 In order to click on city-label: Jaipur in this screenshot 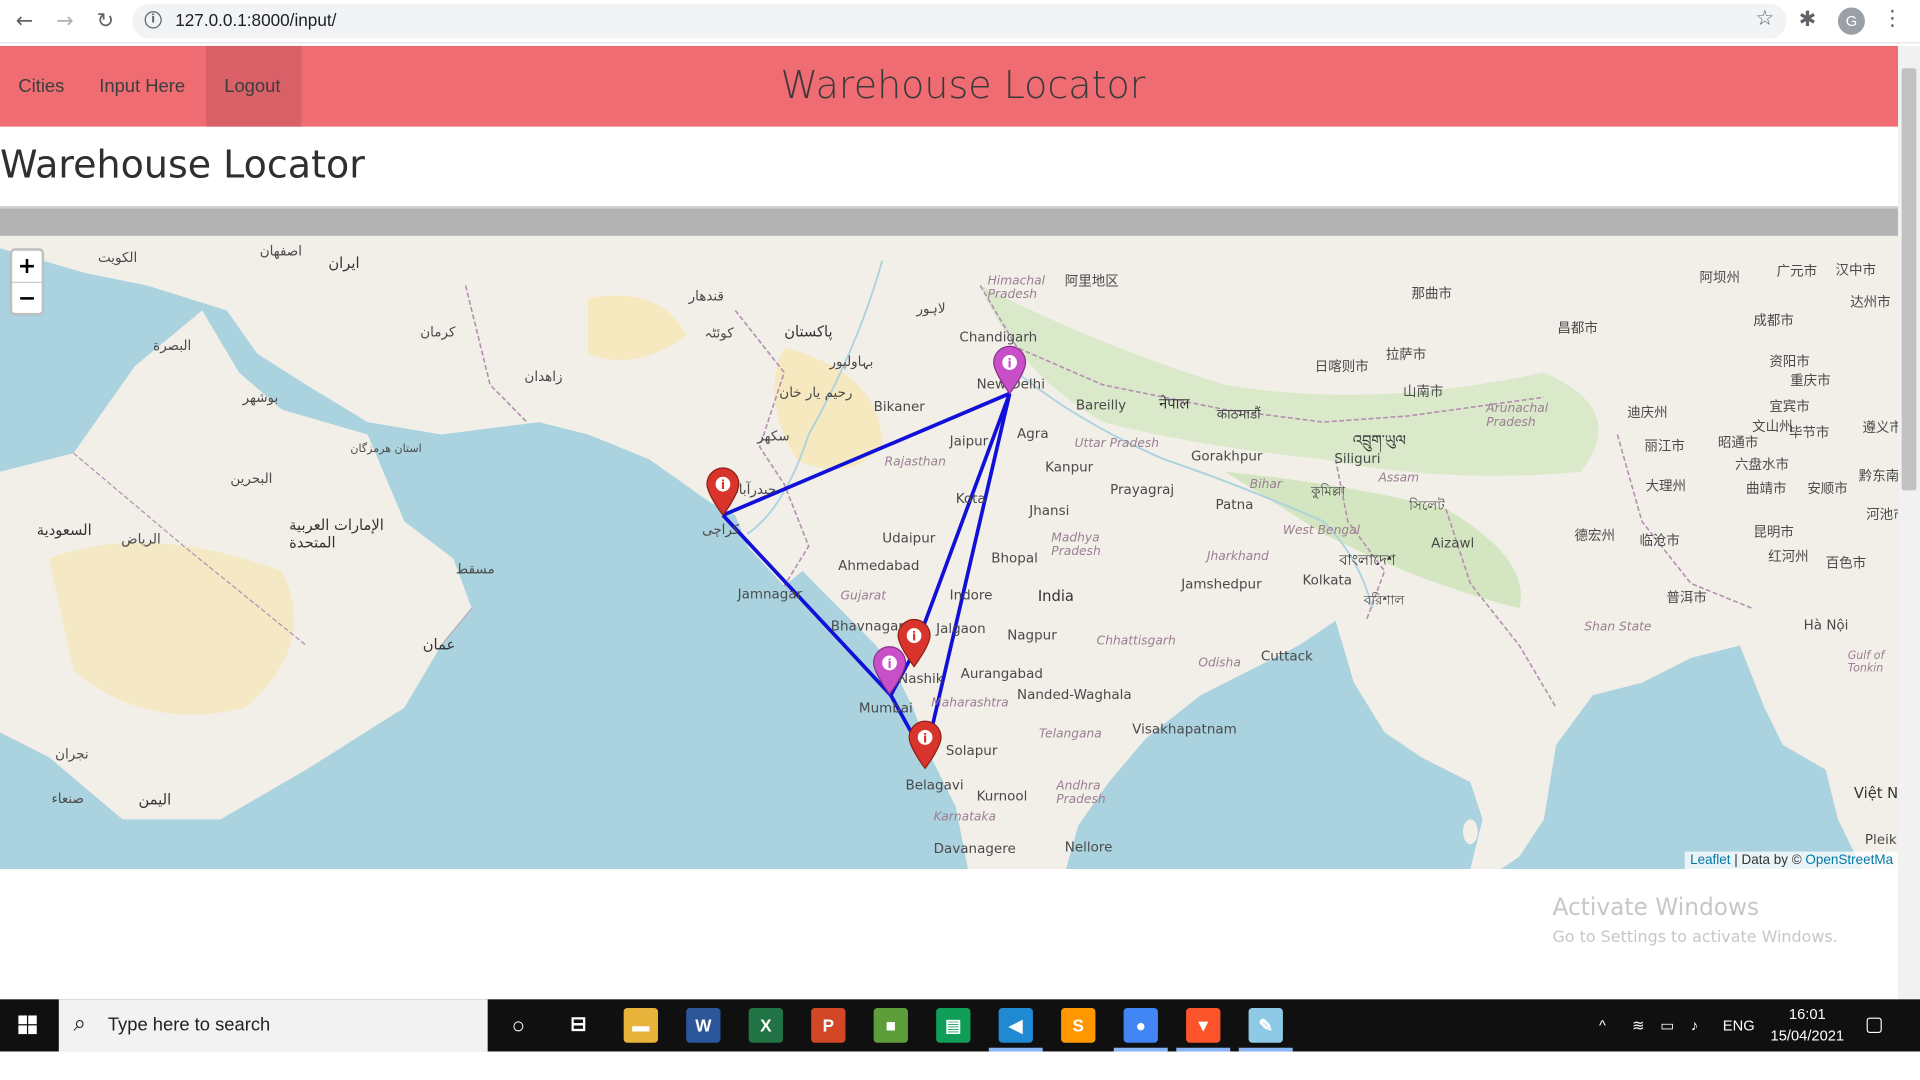, I will do `click(969, 441)`.